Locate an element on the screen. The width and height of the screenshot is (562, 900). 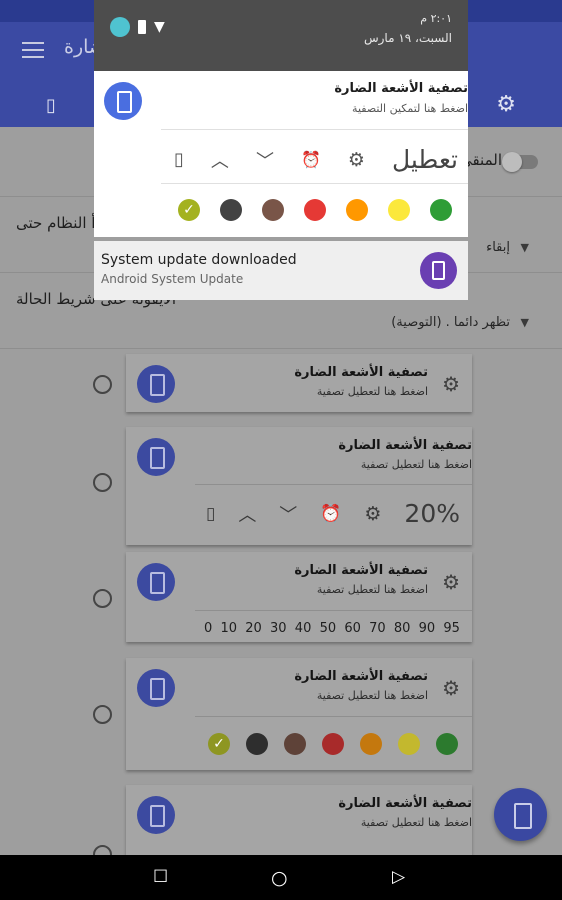
navigation-bar: ☐ ○ ▷ is located at coordinates (281, 877).